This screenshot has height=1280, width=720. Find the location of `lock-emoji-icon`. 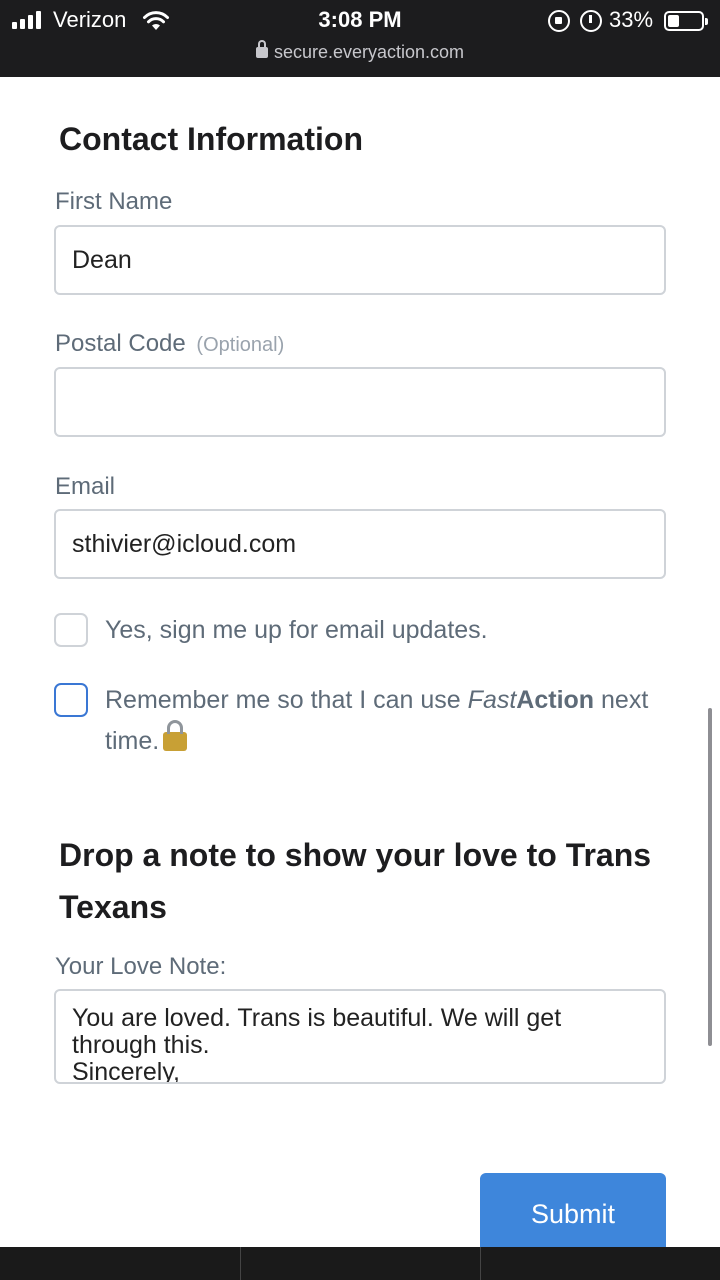

lock-emoji-icon is located at coordinates (175, 735).